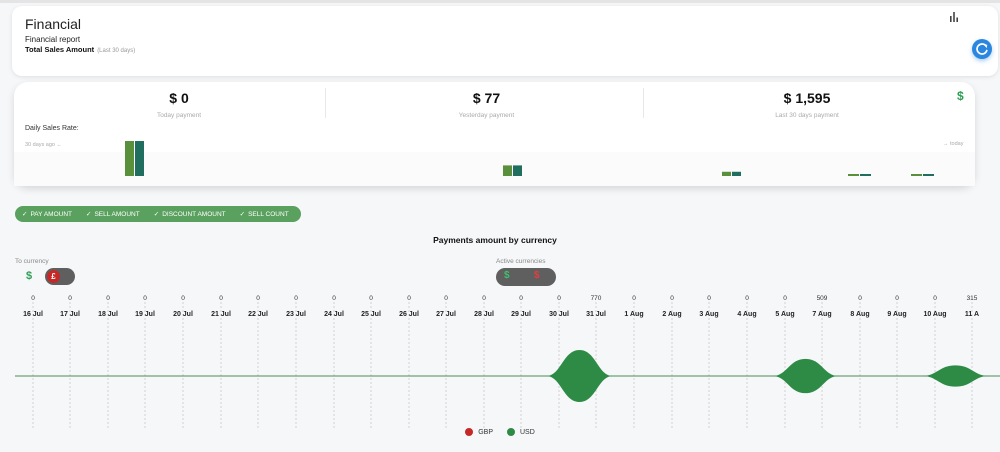 This screenshot has height=452, width=1000. I want to click on legend-item-gbp: GBP, so click(479, 432).